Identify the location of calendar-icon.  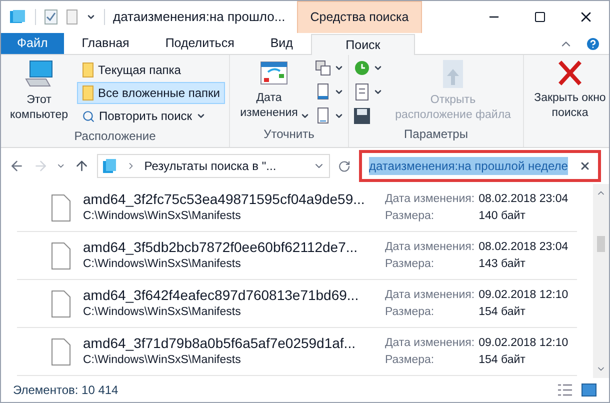
(274, 73).